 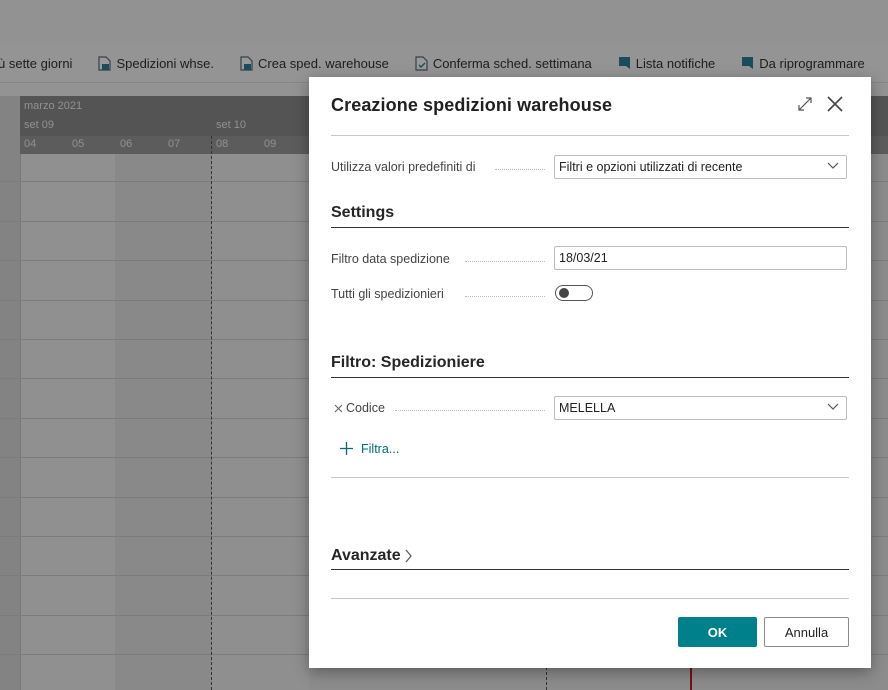 What do you see at coordinates (583, 258) in the screenshot?
I see `date-filter-value: 18/03/21` at bounding box center [583, 258].